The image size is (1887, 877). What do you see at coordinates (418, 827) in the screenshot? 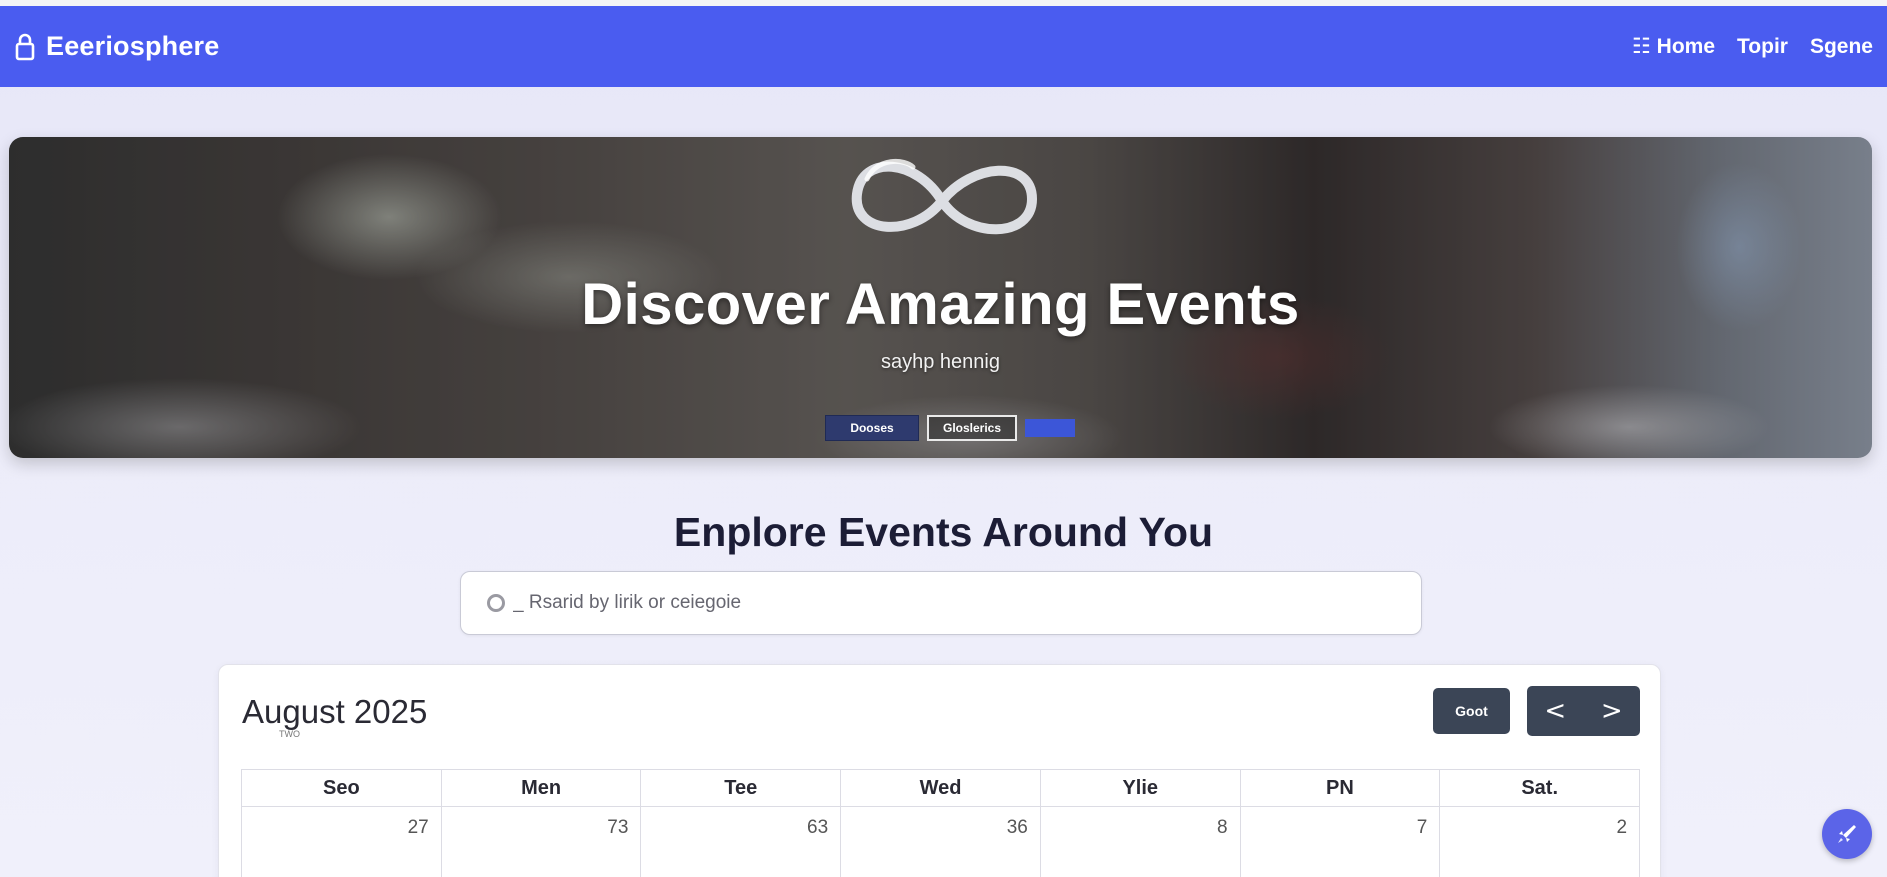
I see `day-number: 27` at bounding box center [418, 827].